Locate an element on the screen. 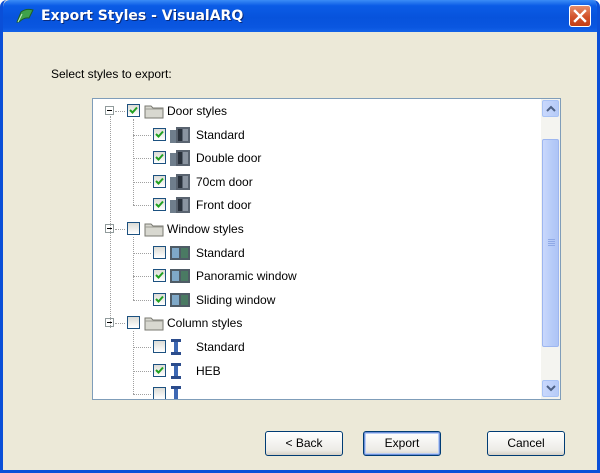 The width and height of the screenshot is (600, 473). vertical-scrollbar is located at coordinates (550, 249).